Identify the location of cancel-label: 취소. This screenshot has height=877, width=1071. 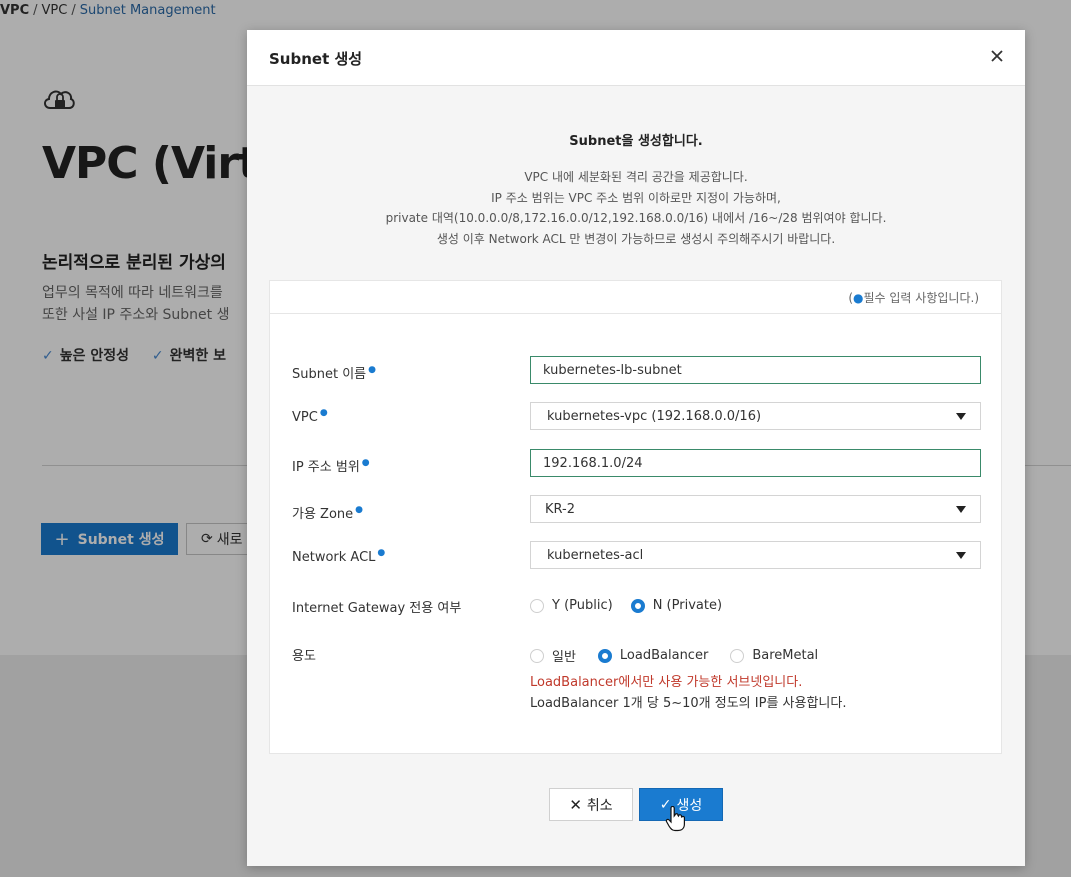
(599, 805).